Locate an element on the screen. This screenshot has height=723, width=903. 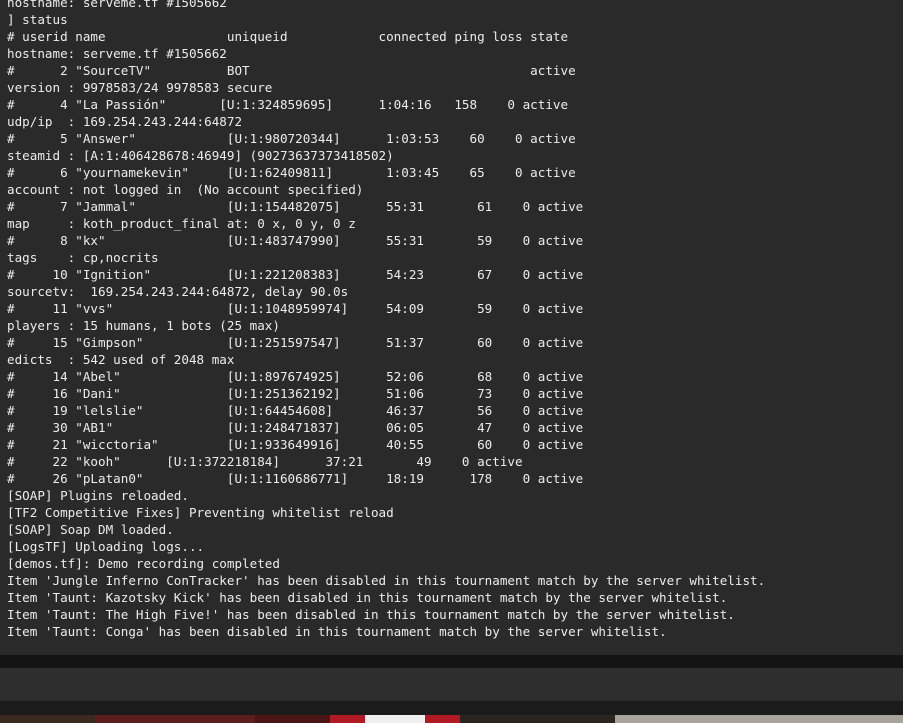
console-line: [SOAP] Soap DM loaded. is located at coordinates (90, 529).